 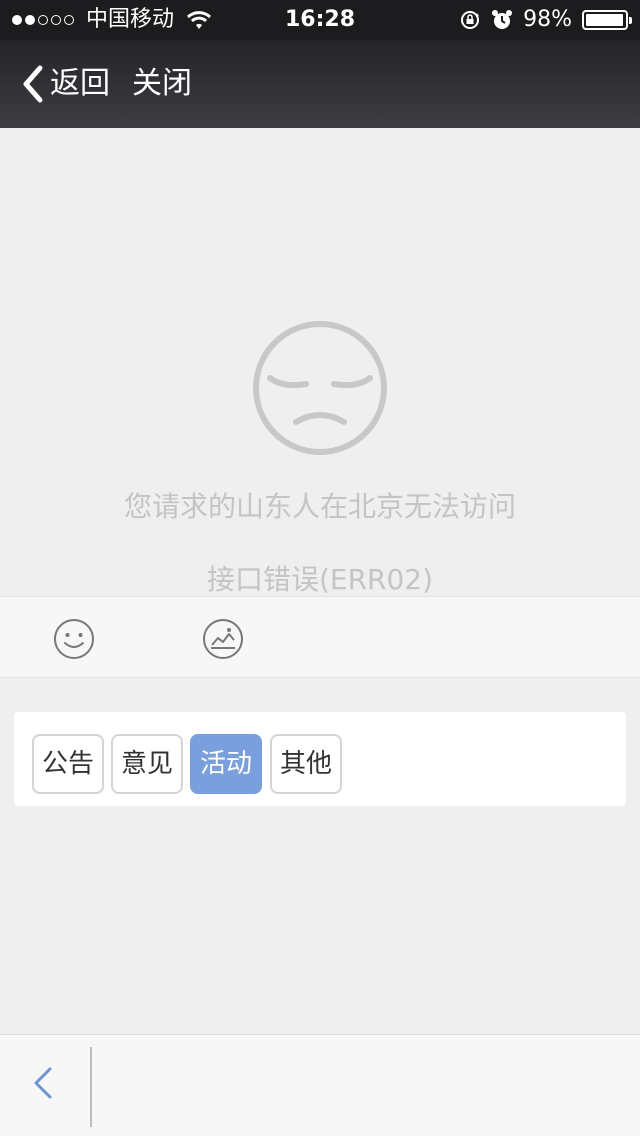 I want to click on error-code: 接口错误(ERR02), so click(x=320, y=579).